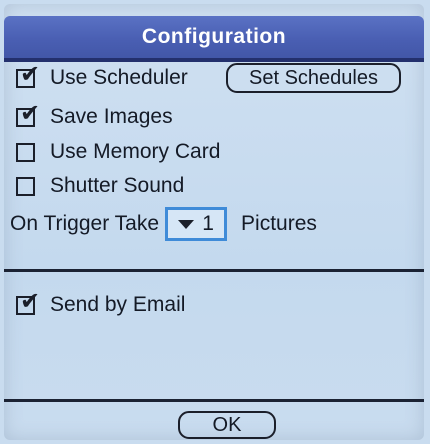 Image resolution: width=430 pixels, height=444 pixels. I want to click on trigger-prefix-label: On Trigger Take, so click(85, 223).